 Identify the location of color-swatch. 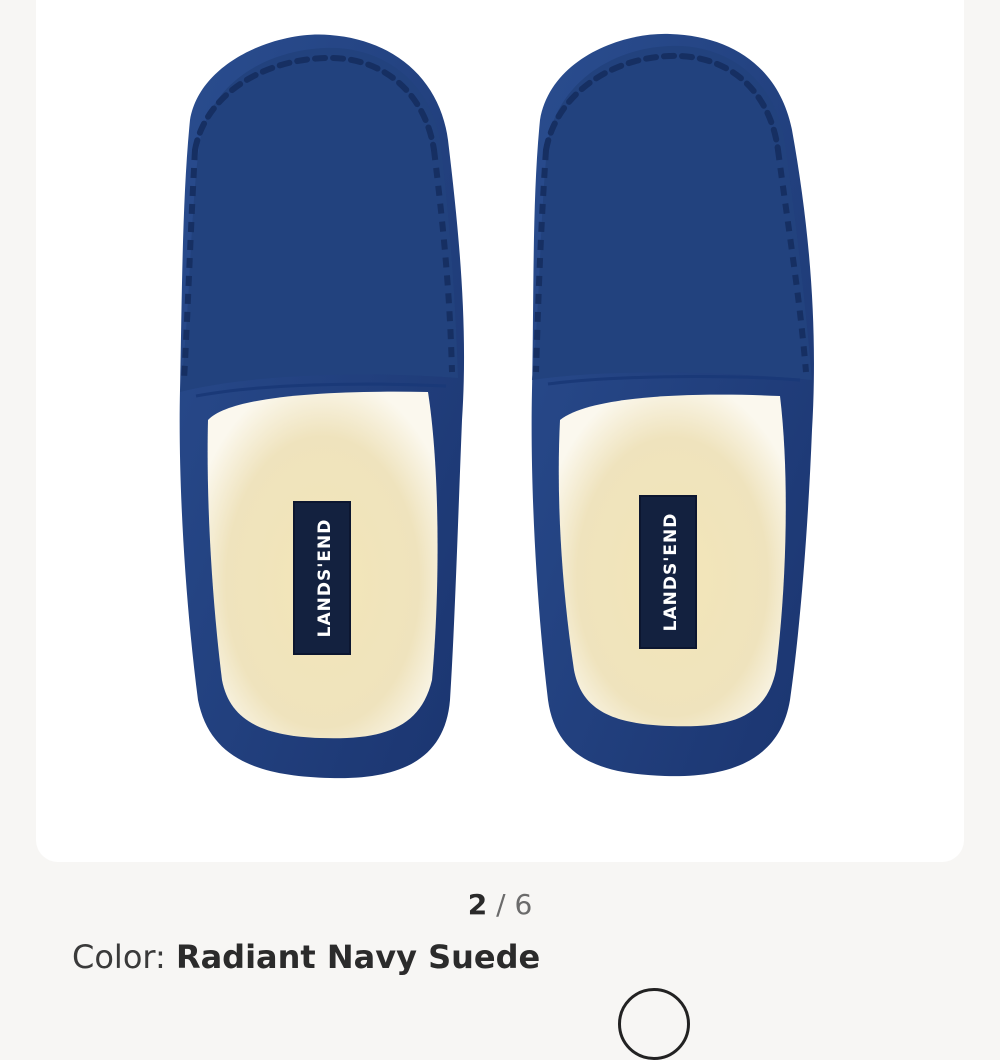
(654, 1024).